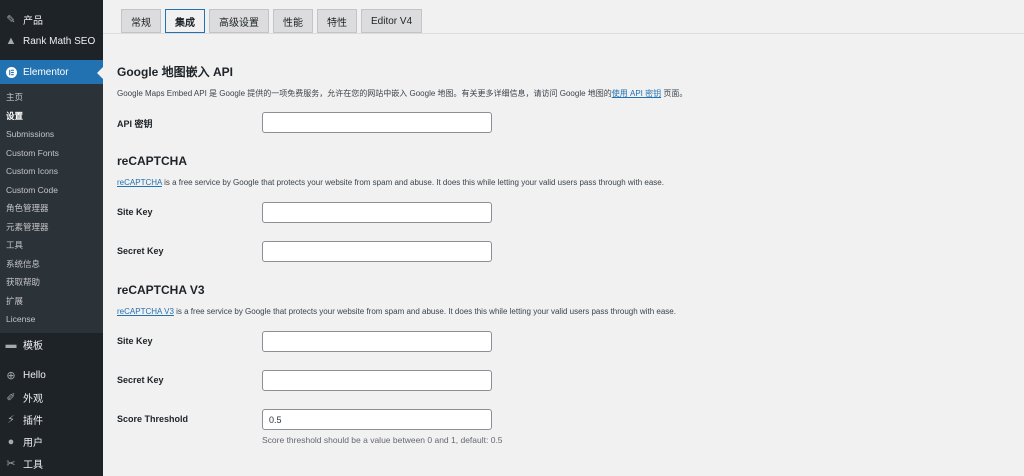 This screenshot has width=1024, height=476. Describe the element at coordinates (51, 301) in the screenshot. I see `submenu-item-addons: 扩展` at that location.